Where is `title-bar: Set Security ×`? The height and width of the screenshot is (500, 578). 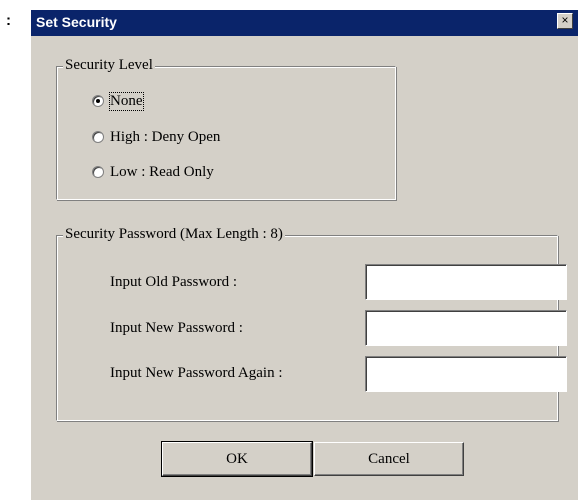
title-bar: Set Security × is located at coordinates (304, 23).